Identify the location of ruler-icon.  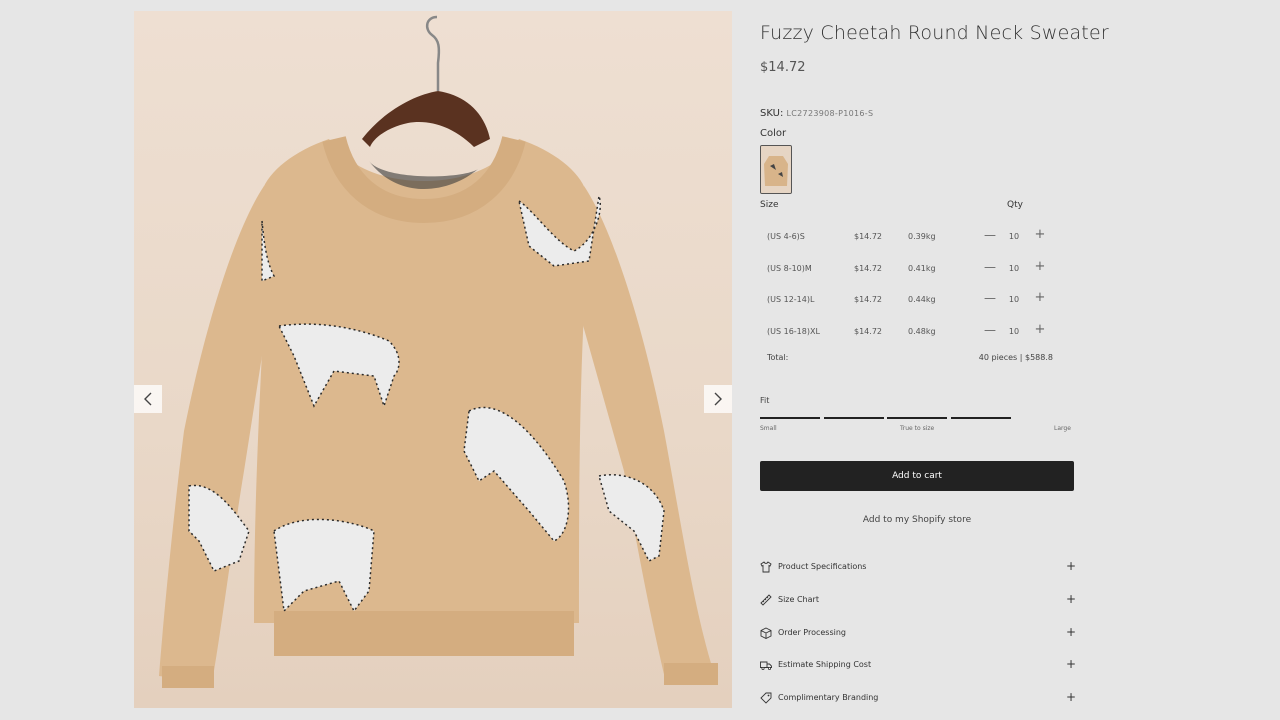
(766, 600).